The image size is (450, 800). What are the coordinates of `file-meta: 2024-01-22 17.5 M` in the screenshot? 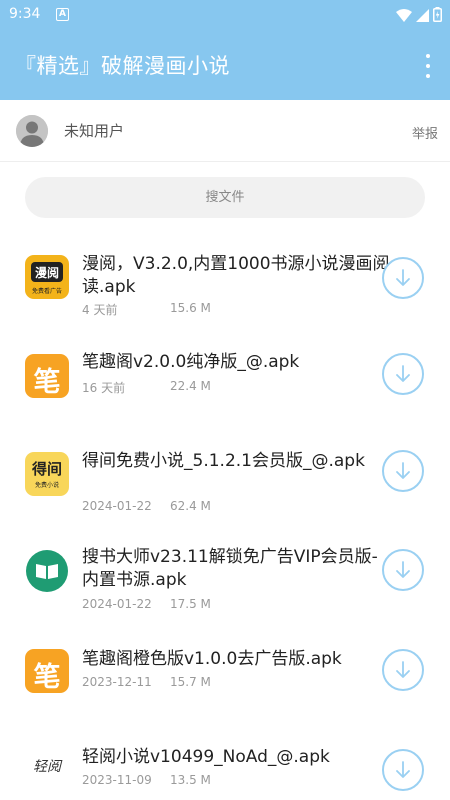 It's located at (146, 604).